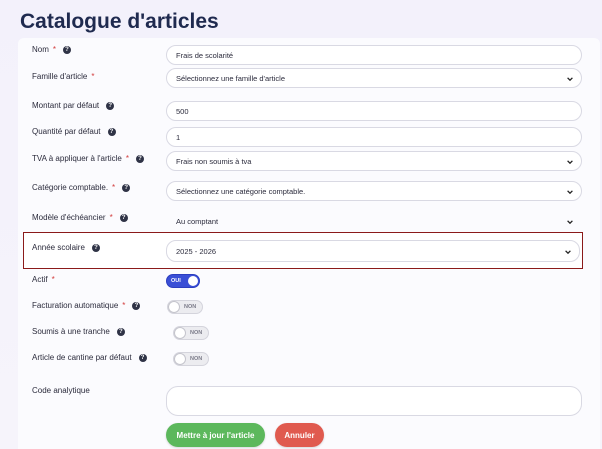 This screenshot has width=602, height=449. Describe the element at coordinates (88, 158) in the screenshot. I see `tva-label: TVA à appliquer à l'article * ?` at that location.